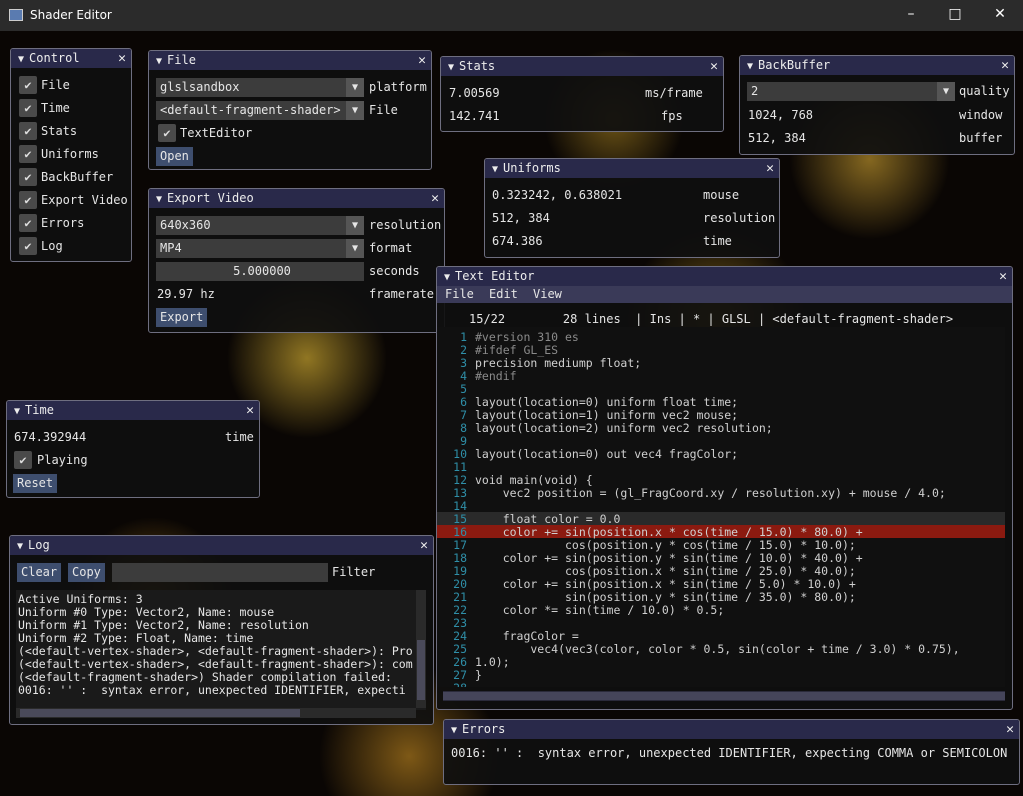 This screenshot has height=796, width=1023. Describe the element at coordinates (296, 198) in the screenshot. I see `export-titlebar: ▼ Export Video ✕` at that location.